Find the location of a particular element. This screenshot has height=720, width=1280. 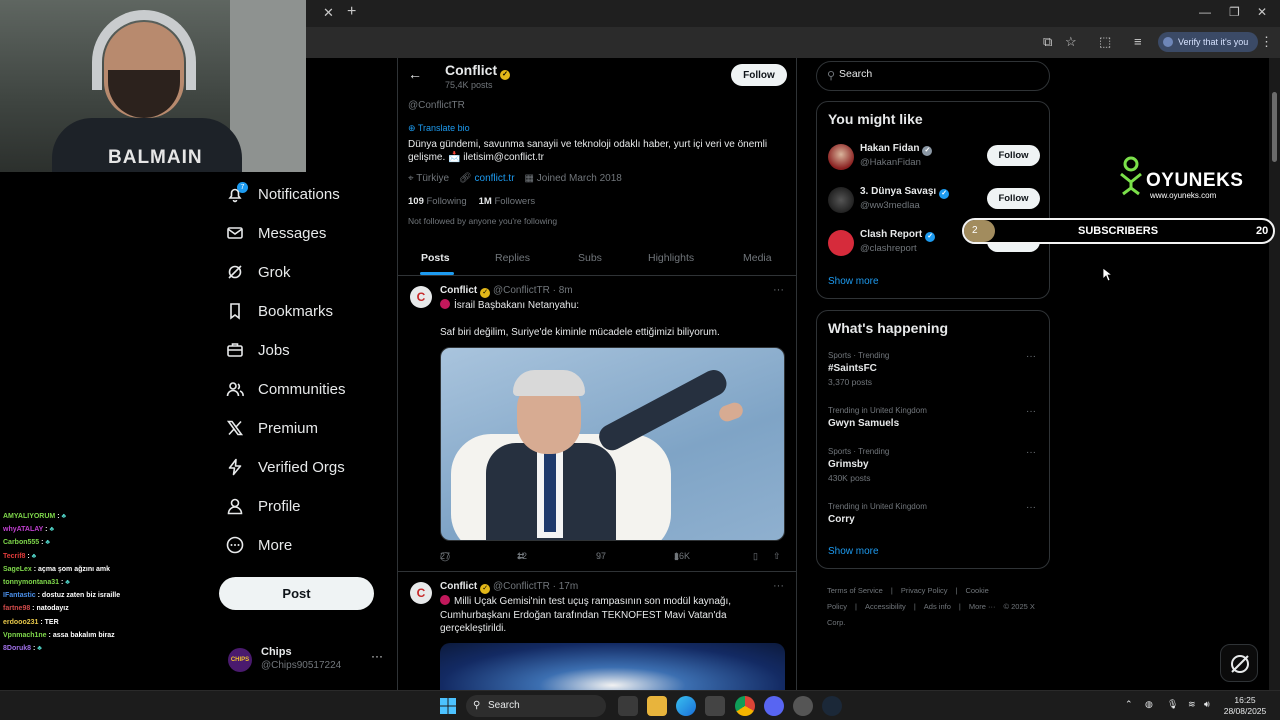

windows-start-icon is located at coordinates (448, 706).